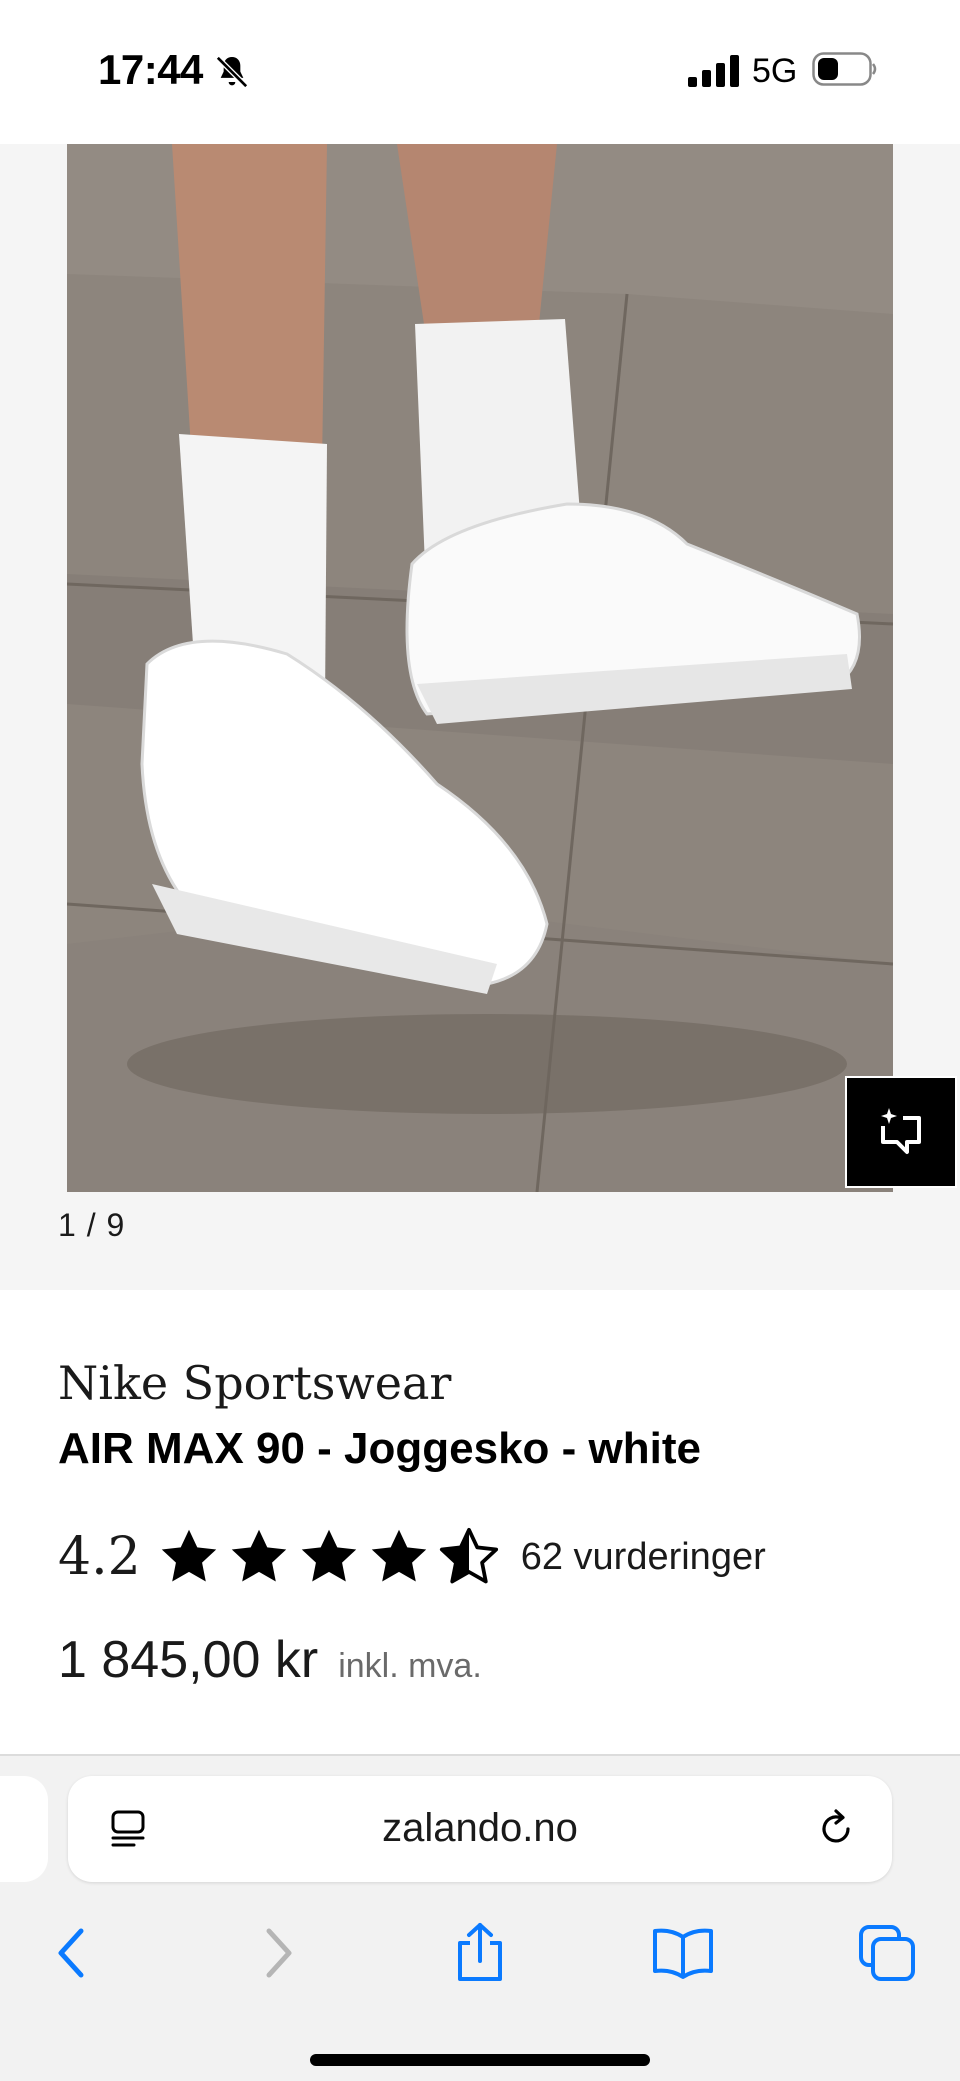 This screenshot has width=960, height=2081. I want to click on half-star-icon, so click(468, 1555).